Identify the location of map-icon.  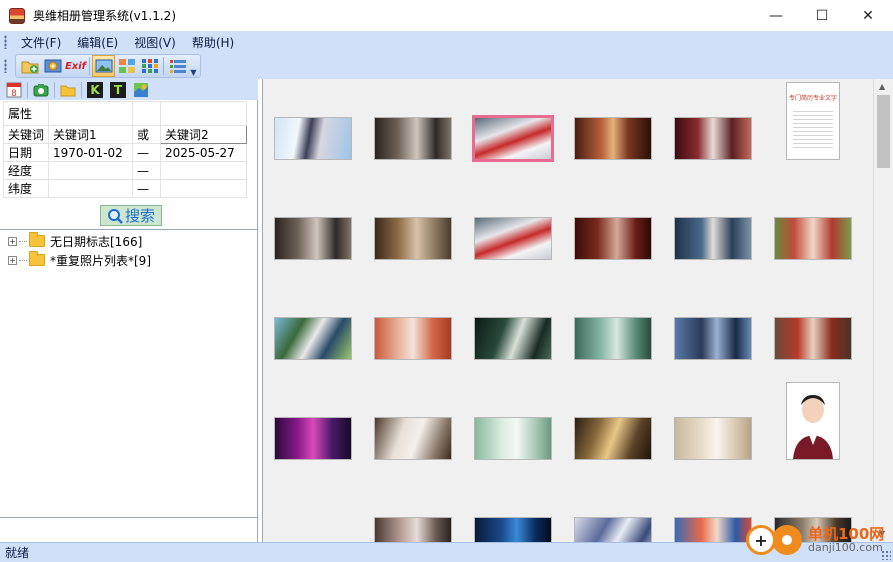
(141, 89).